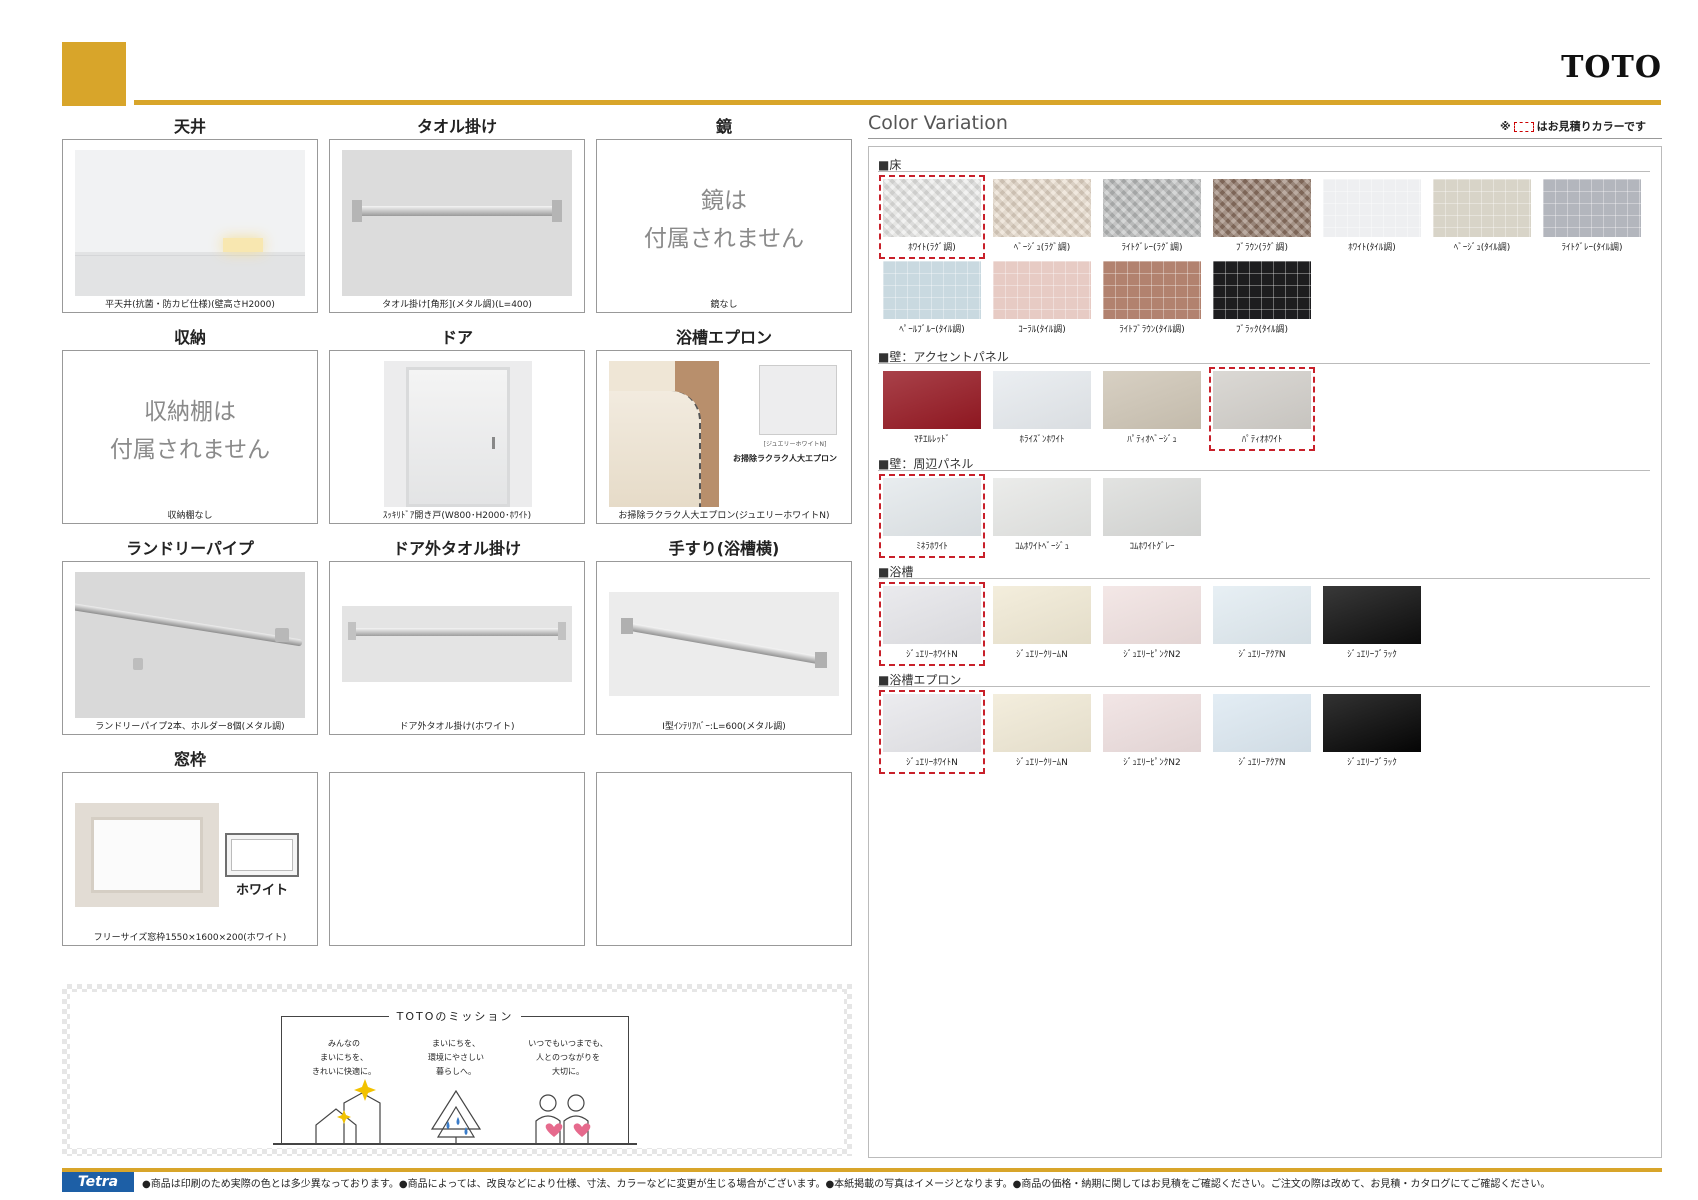 Image resolution: width=1698 pixels, height=1200 pixels. I want to click on color-variation-title: Color Variation, so click(938, 123).